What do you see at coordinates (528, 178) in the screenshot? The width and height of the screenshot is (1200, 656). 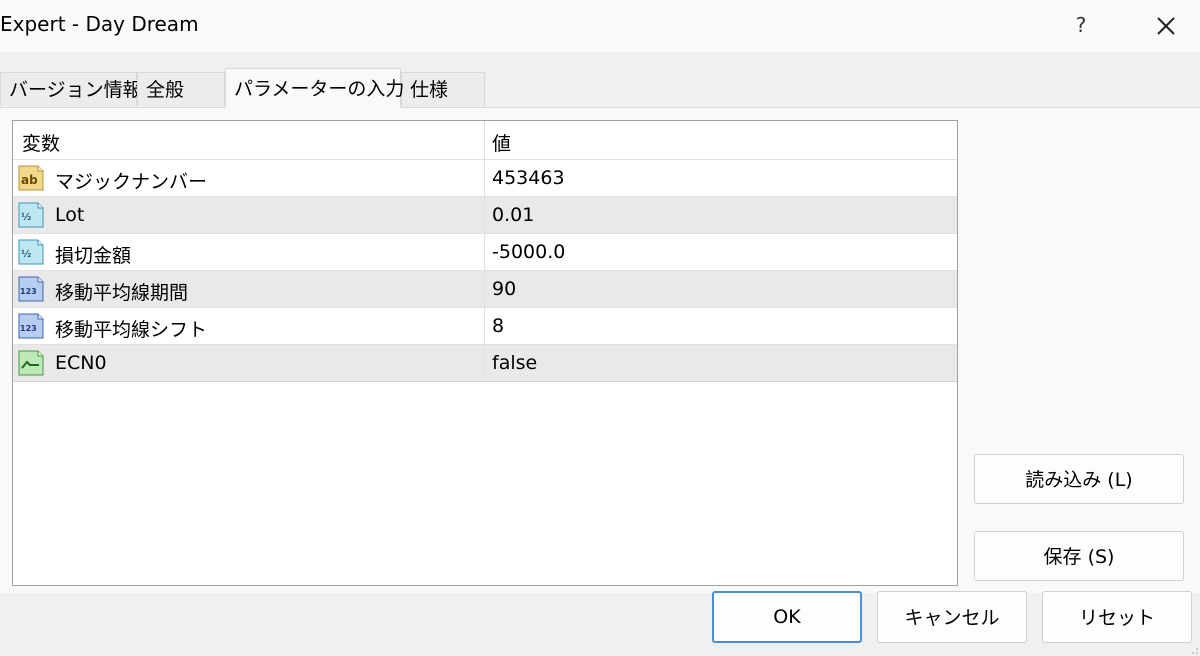 I see `param-value: 453463` at bounding box center [528, 178].